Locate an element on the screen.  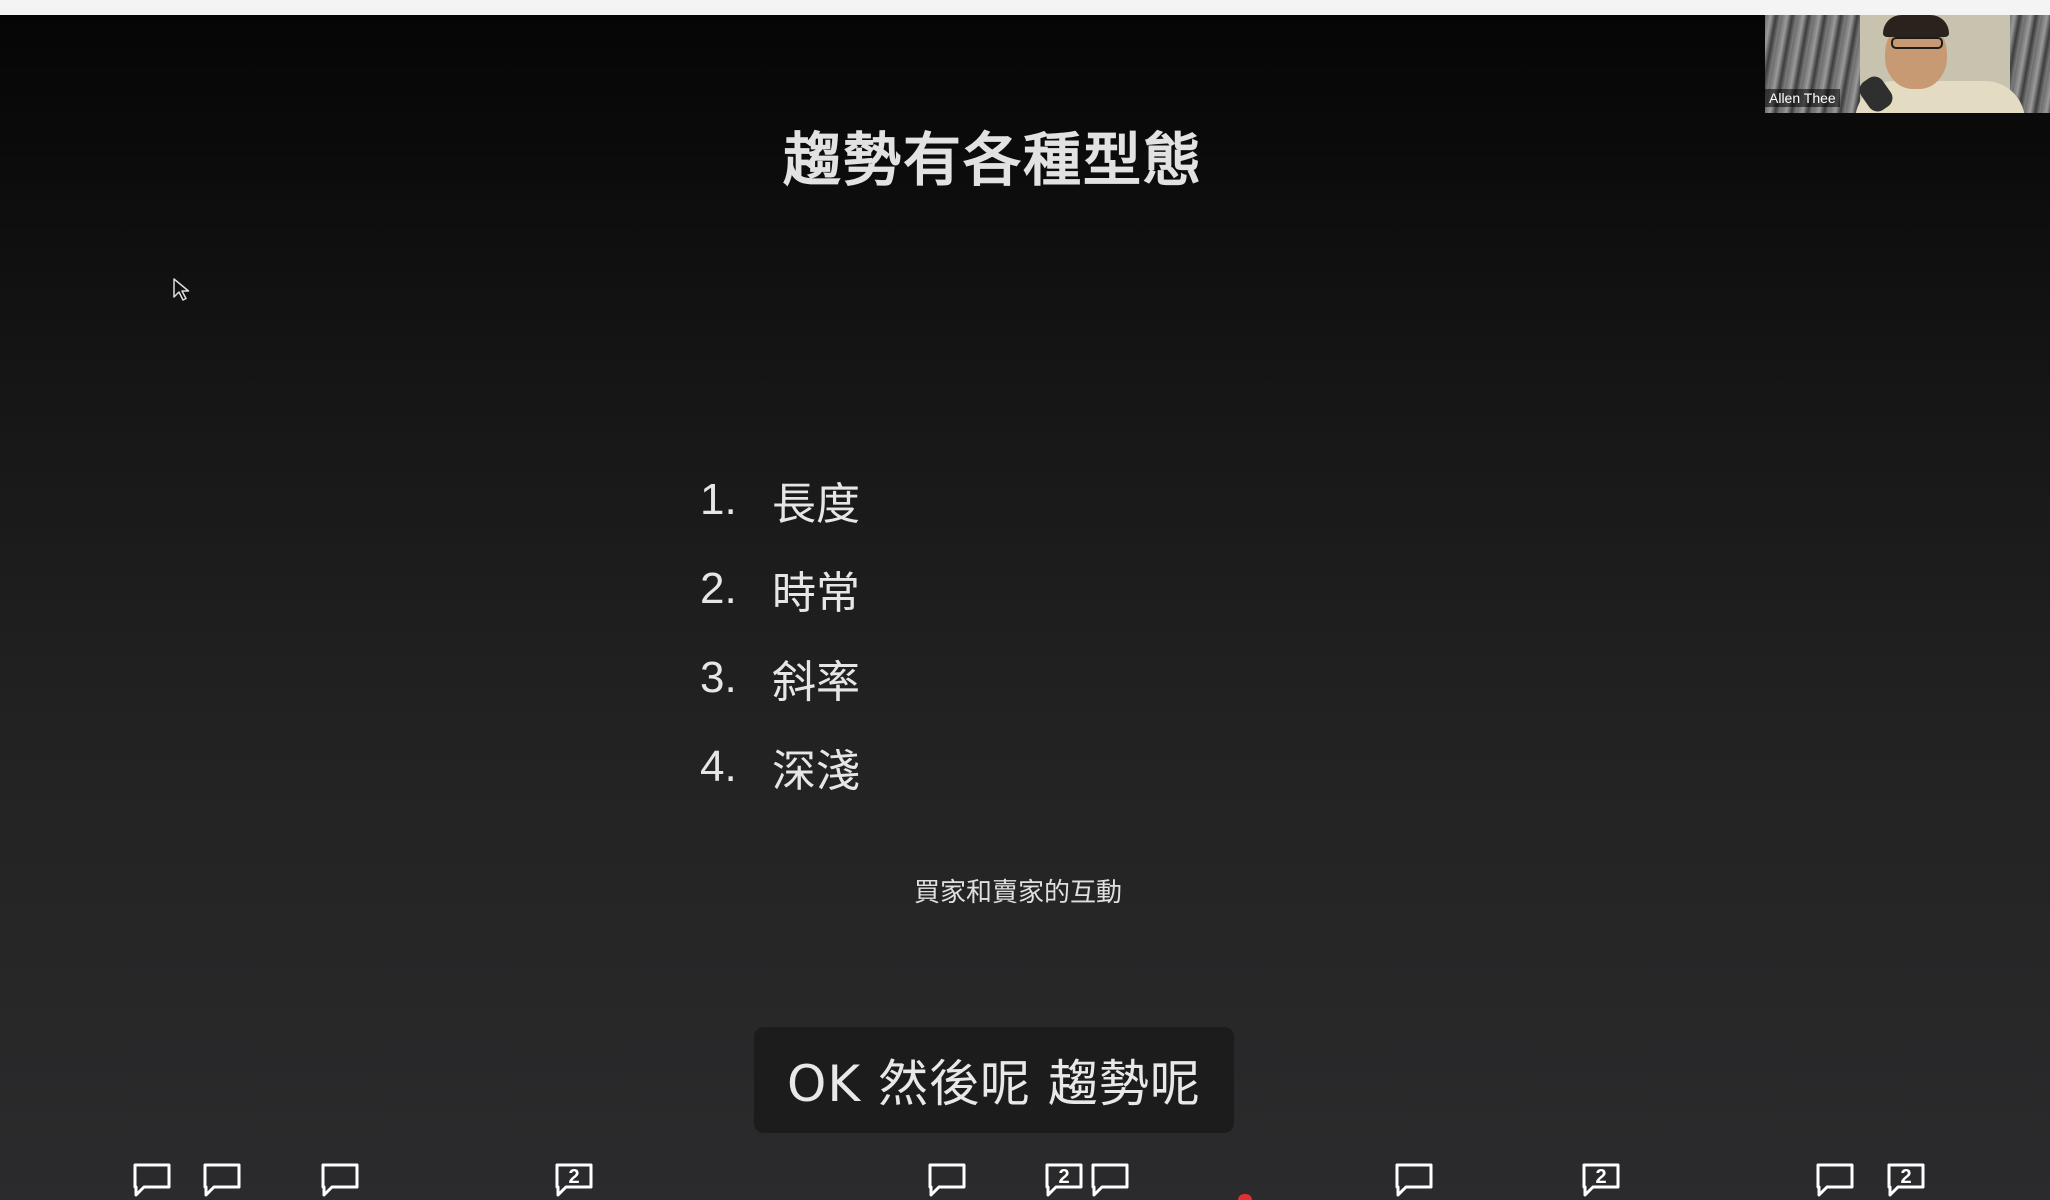
list-item: 3. 斜率 is located at coordinates (780, 677).